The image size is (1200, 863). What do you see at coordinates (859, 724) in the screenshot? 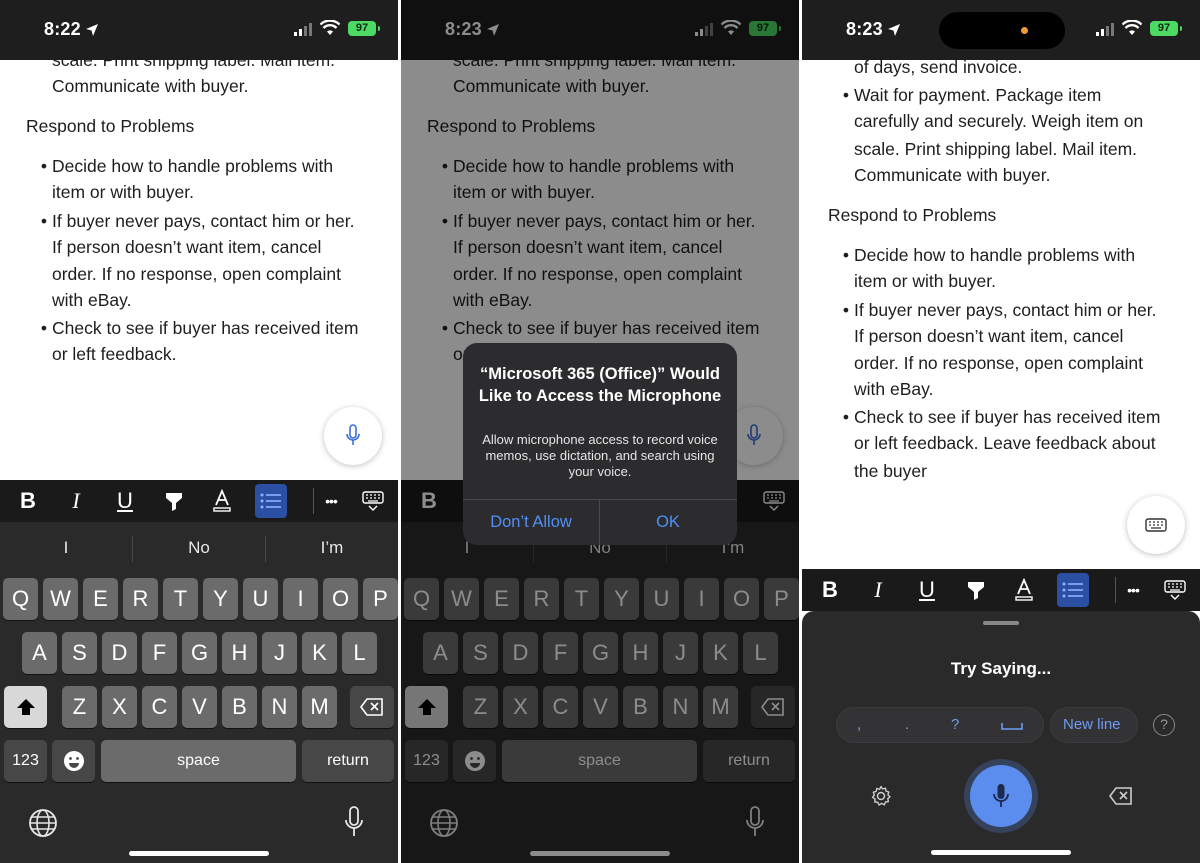
I see `comma-chip: ,` at bounding box center [859, 724].